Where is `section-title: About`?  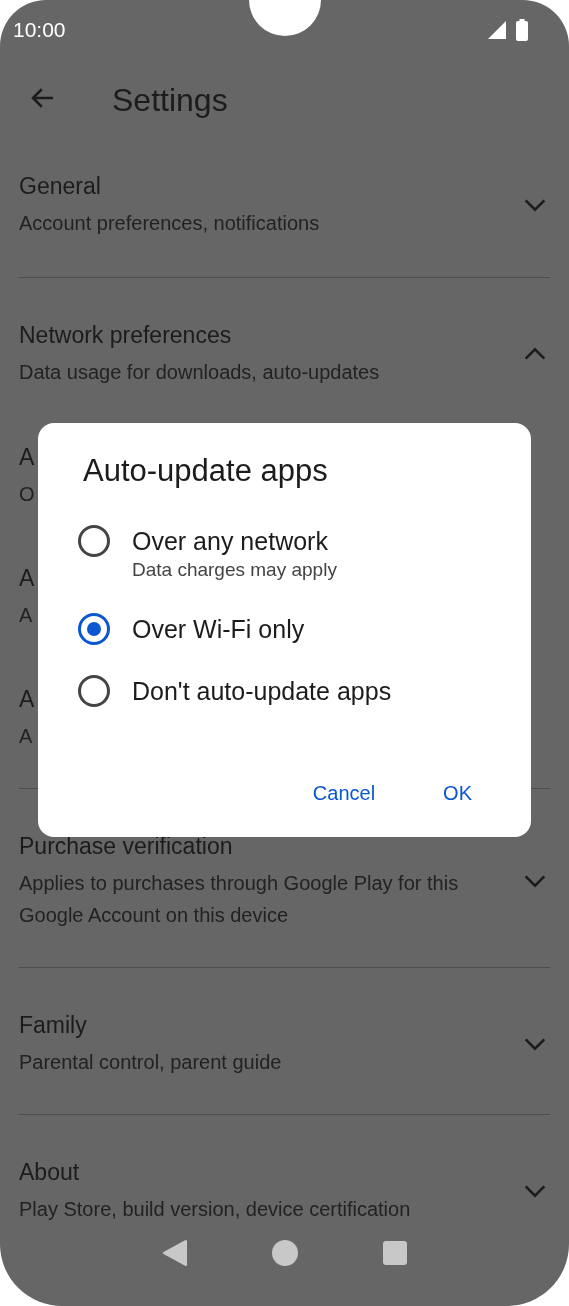 section-title: About is located at coordinates (49, 1172).